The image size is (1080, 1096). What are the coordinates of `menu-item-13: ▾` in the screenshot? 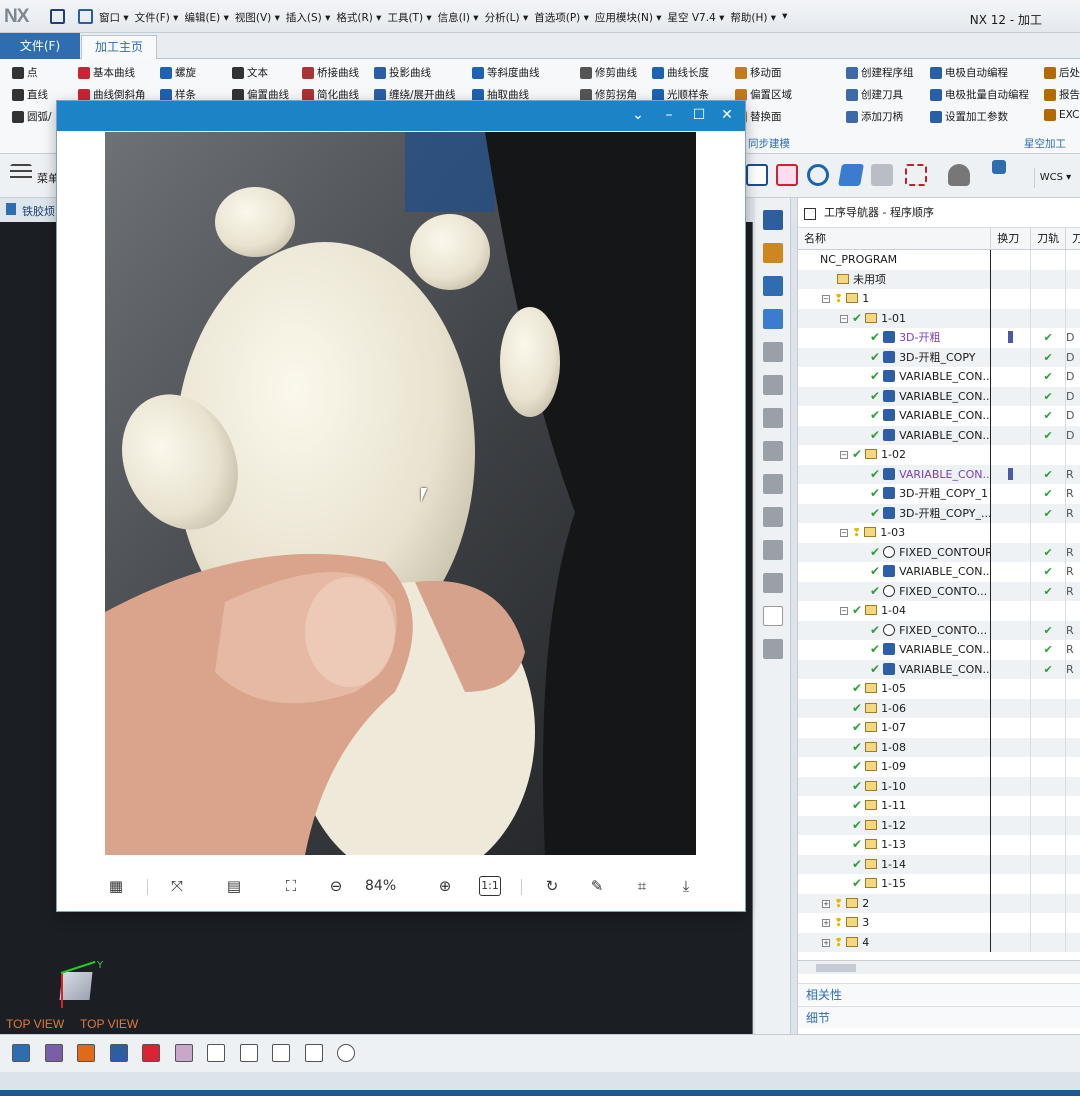 It's located at (784, 17).